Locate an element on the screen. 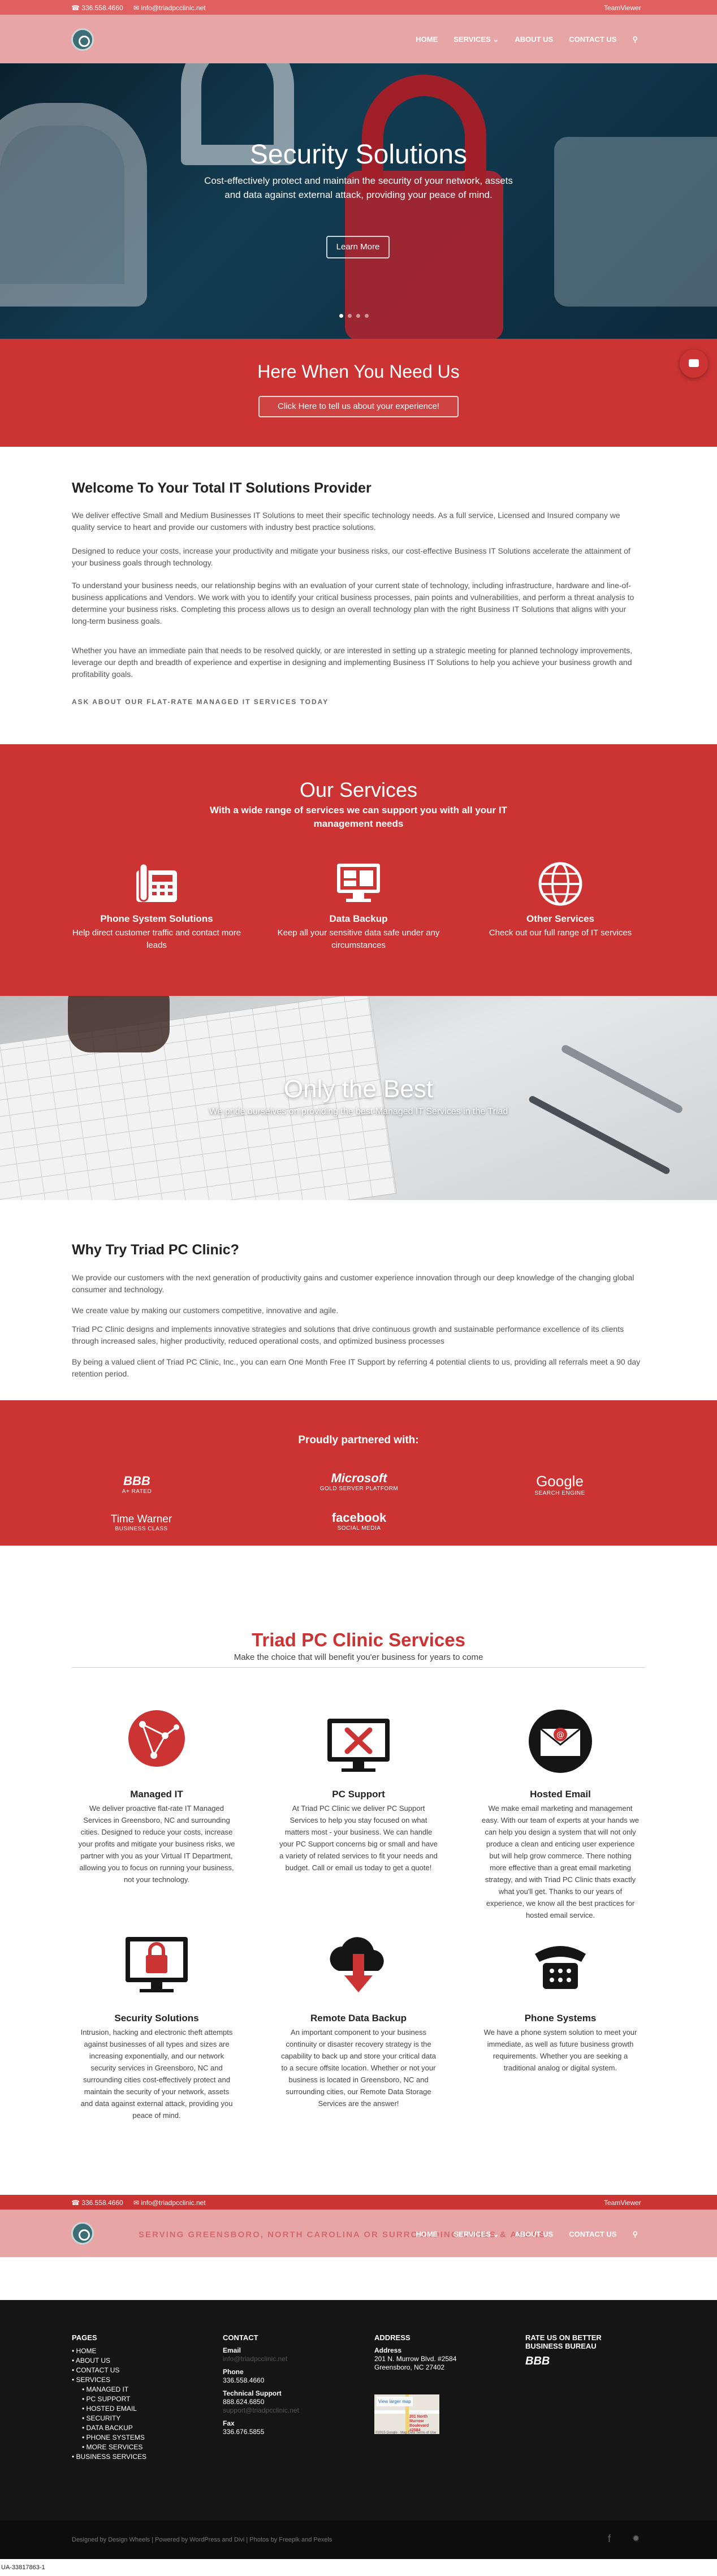  main-nav: HOME SERVICES ⌄ ABOUT US CONTACT US ⚲ is located at coordinates (527, 39).